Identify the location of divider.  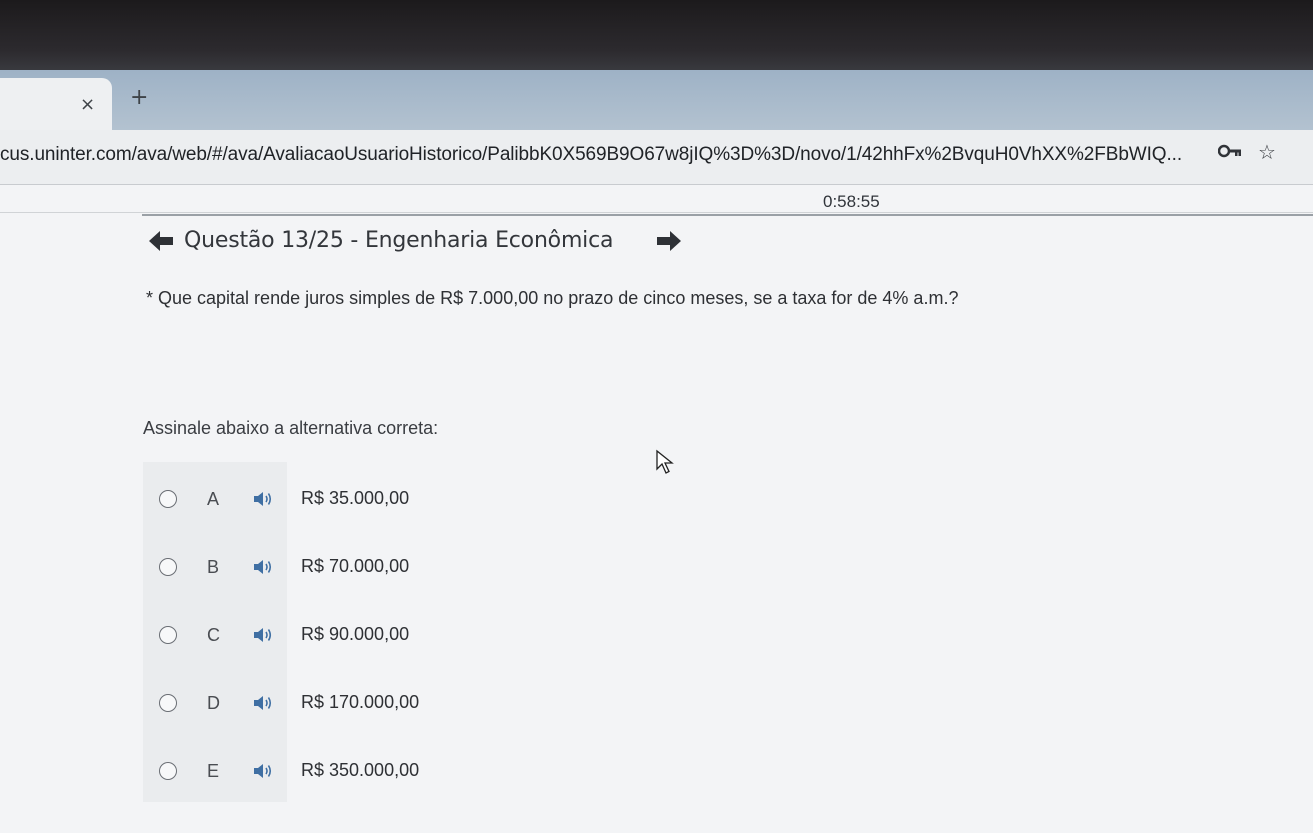
(656, 212).